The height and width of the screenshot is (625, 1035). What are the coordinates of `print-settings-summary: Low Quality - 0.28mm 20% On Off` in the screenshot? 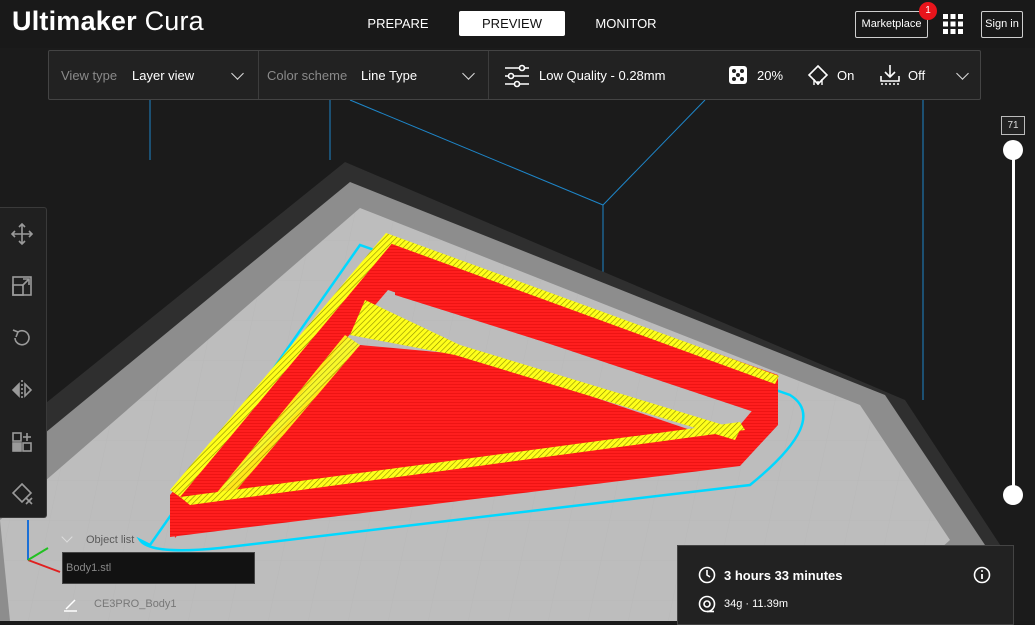 It's located at (734, 75).